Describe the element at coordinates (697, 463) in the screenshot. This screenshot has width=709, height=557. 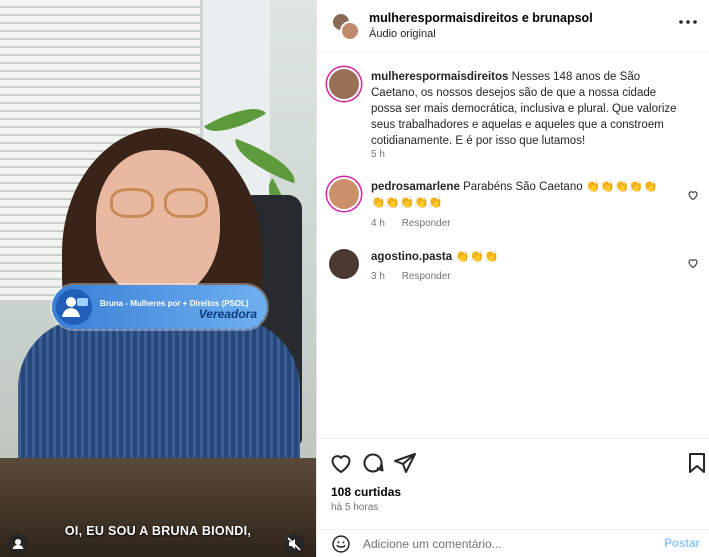
I see `bookmark-icon` at that location.